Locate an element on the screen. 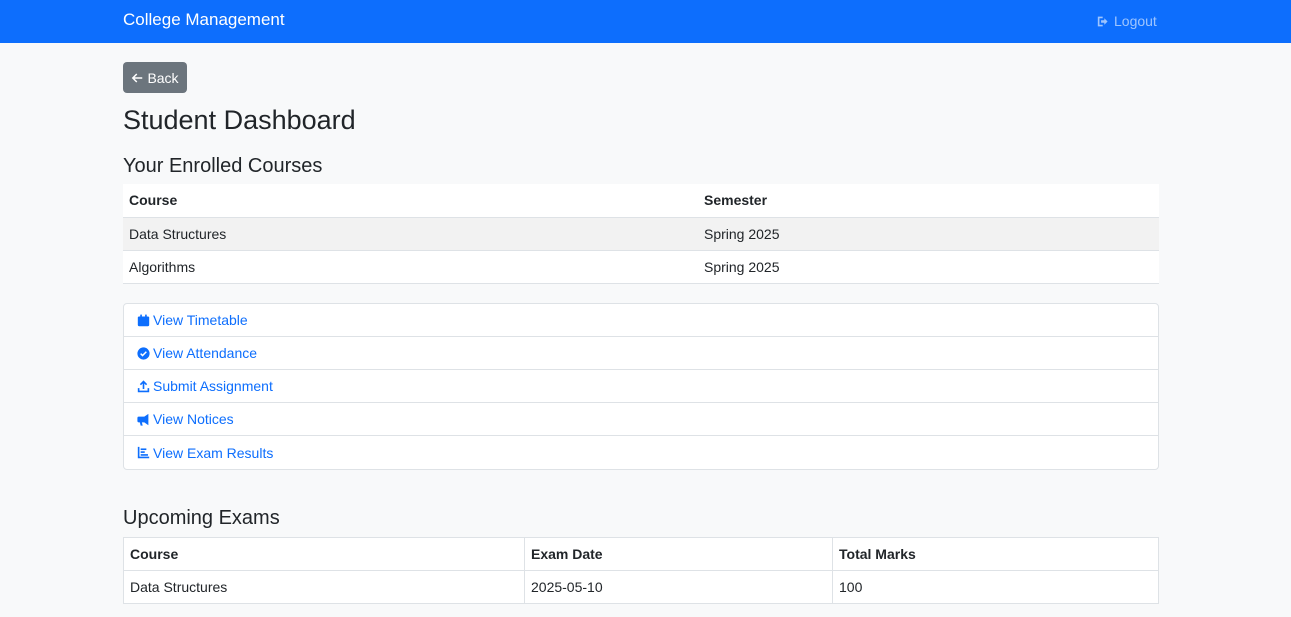  table-header-row: Course Semester is located at coordinates (641, 201).